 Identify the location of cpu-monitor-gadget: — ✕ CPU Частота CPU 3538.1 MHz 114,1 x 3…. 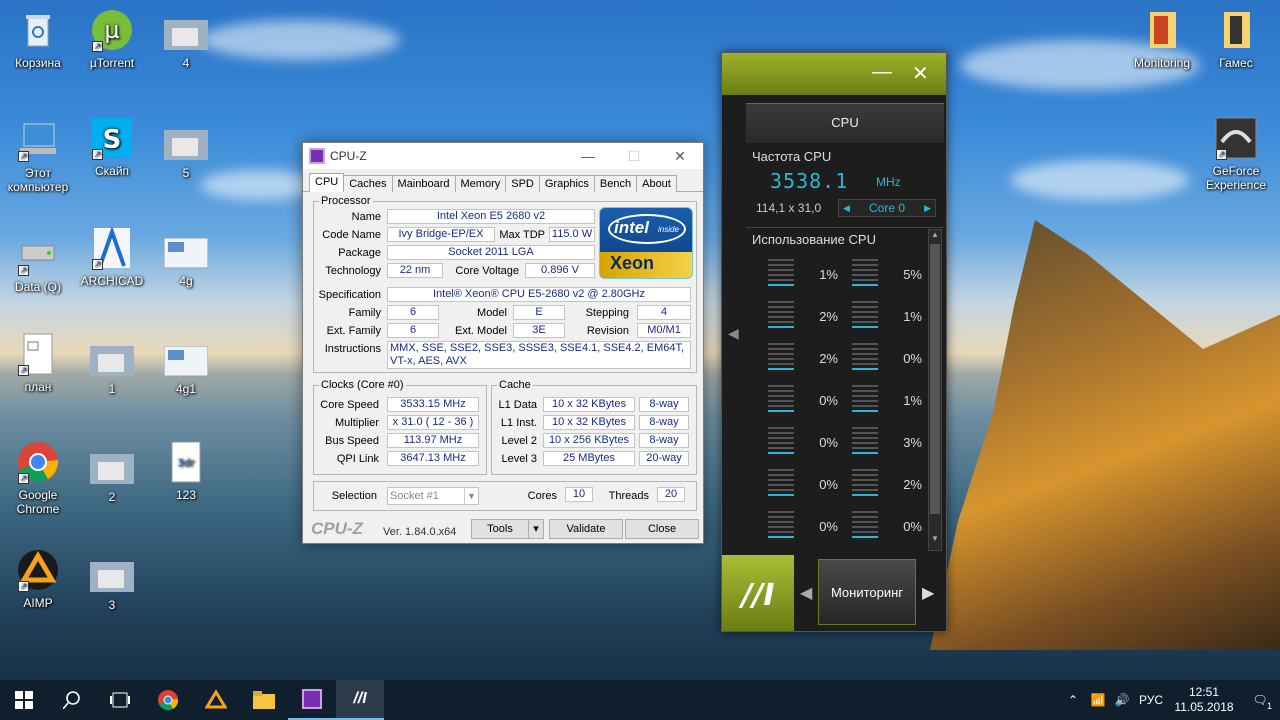
(834, 342).